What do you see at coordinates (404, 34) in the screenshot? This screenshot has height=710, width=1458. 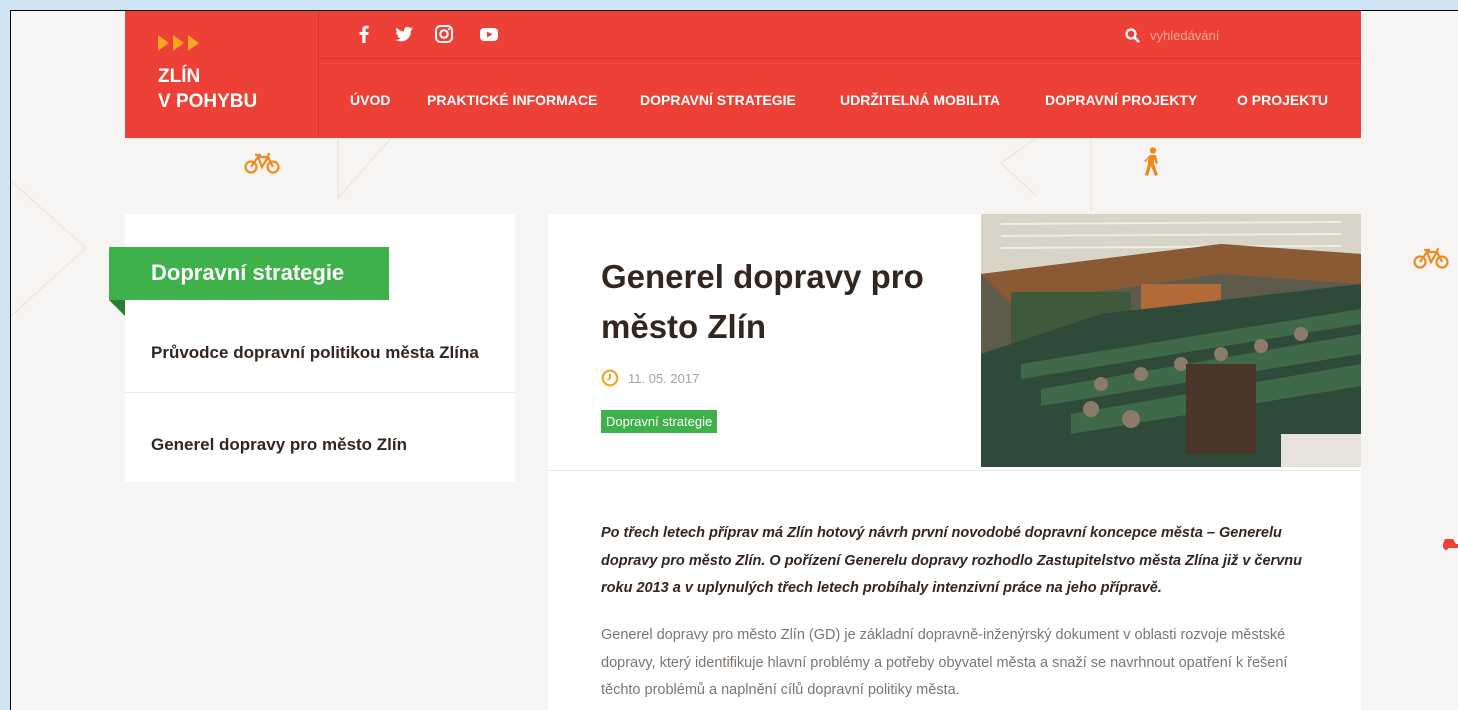 I see `twitter-icon` at bounding box center [404, 34].